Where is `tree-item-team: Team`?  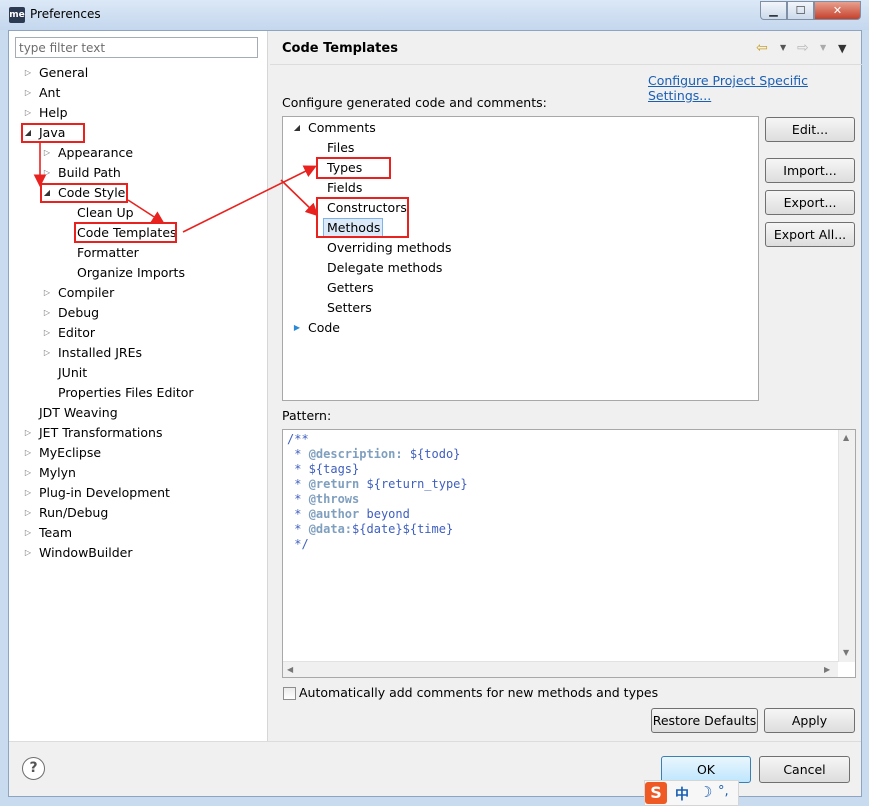
tree-item-team: Team is located at coordinates (55, 533).